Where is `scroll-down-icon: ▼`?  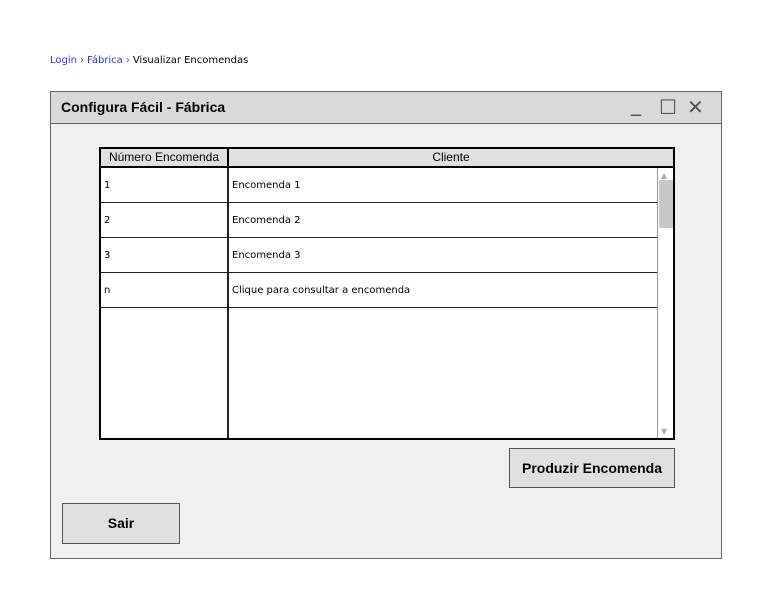
scroll-down-icon: ▼ is located at coordinates (664, 431).